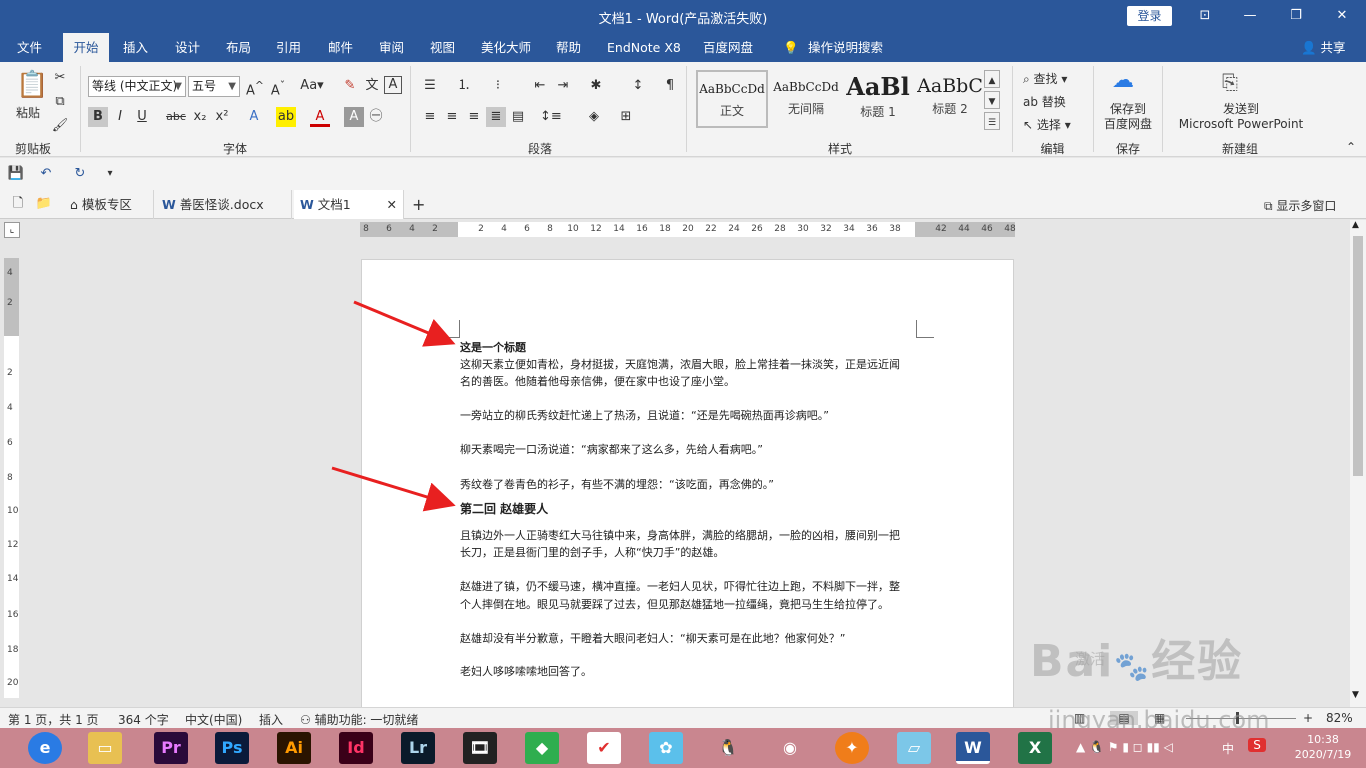 The image size is (1366, 768). Describe the element at coordinates (666, 748) in the screenshot. I see `bird-app-icon: ✿` at that location.